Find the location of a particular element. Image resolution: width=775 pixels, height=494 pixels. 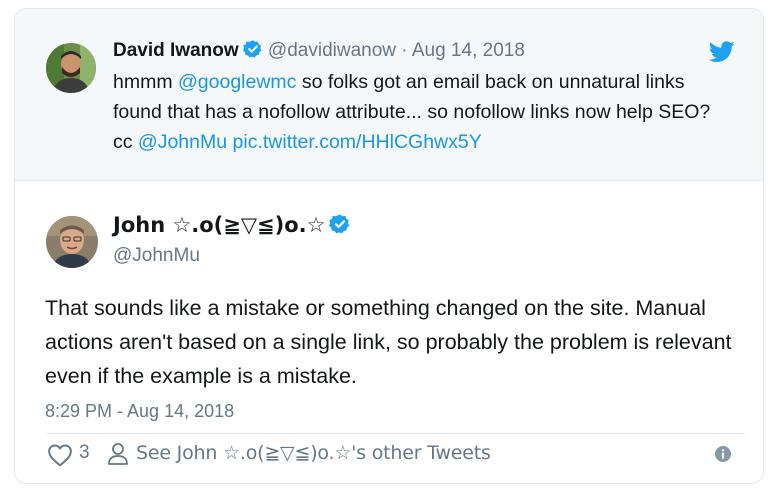

quoted-text-part: hmmm is located at coordinates (145, 82).